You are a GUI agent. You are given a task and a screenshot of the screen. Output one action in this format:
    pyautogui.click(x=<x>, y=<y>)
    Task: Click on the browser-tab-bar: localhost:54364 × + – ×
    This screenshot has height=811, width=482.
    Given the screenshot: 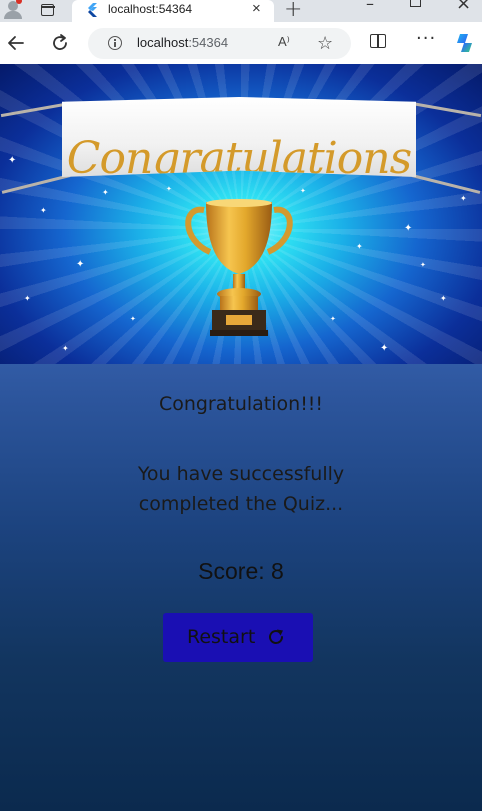 What is the action you would take?
    pyautogui.click(x=241, y=12)
    